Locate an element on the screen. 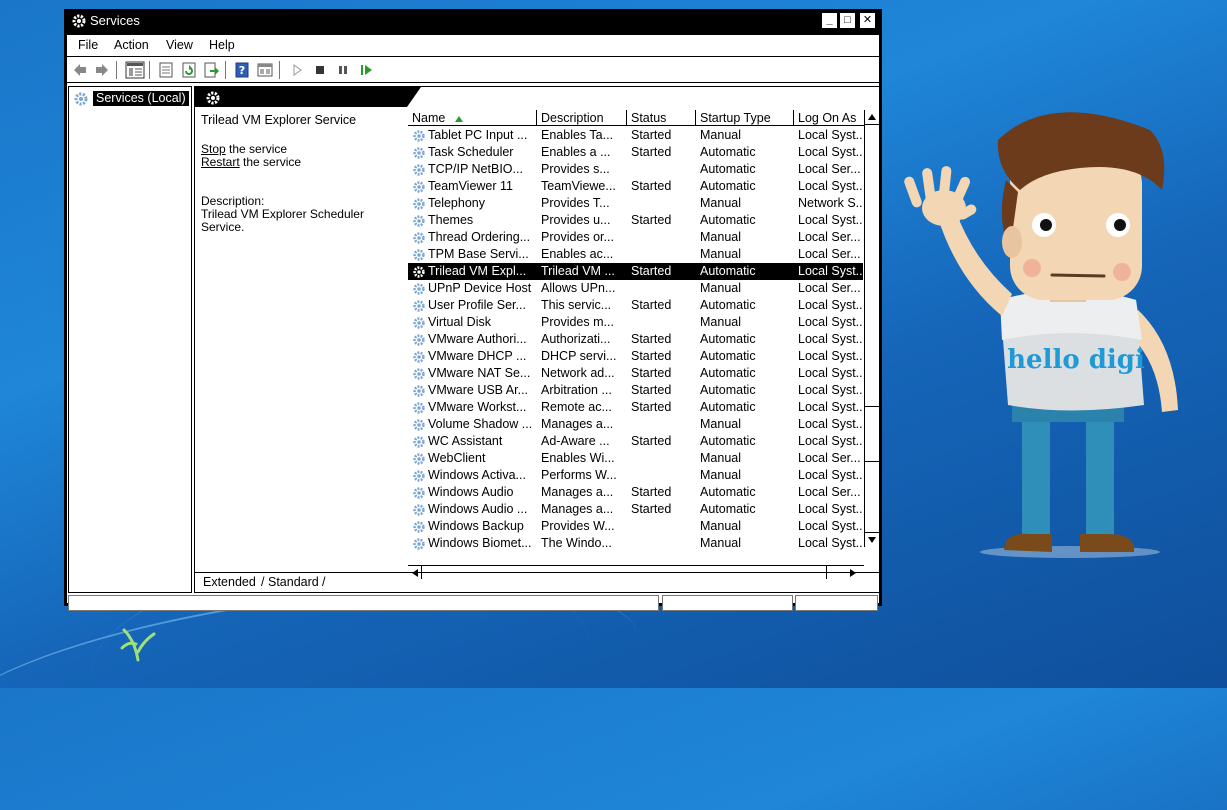 The height and width of the screenshot is (810, 1227). status-bar is located at coordinates (473, 602).